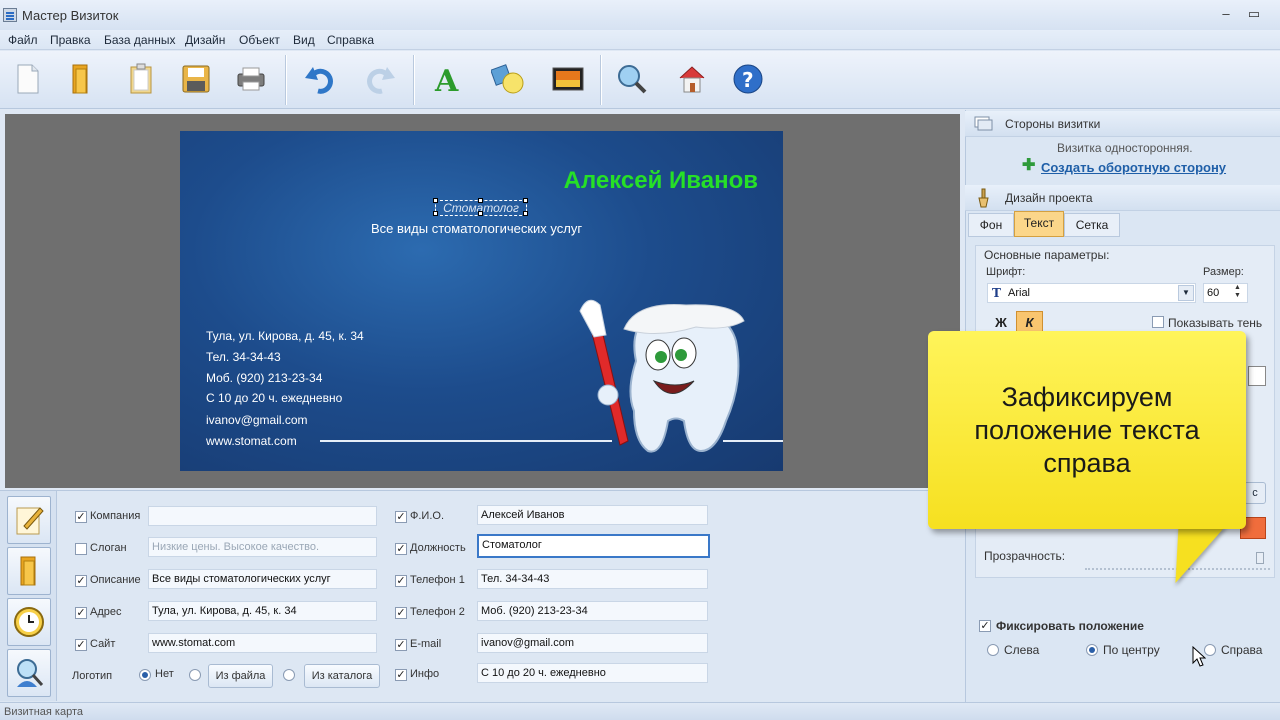 The image size is (1280, 720). I want to click on clock-icon, so click(29, 622).